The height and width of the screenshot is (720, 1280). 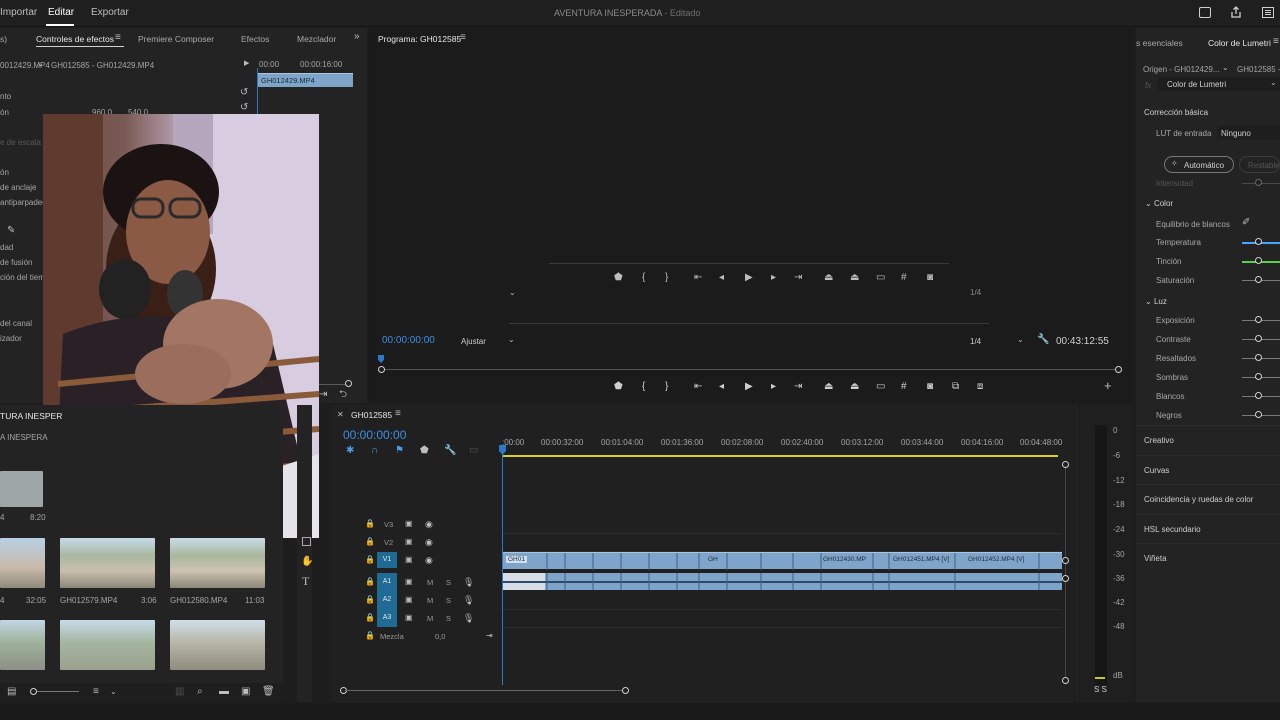 I want to click on playback-resolution-dropdown: 1/4, so click(x=975, y=341).